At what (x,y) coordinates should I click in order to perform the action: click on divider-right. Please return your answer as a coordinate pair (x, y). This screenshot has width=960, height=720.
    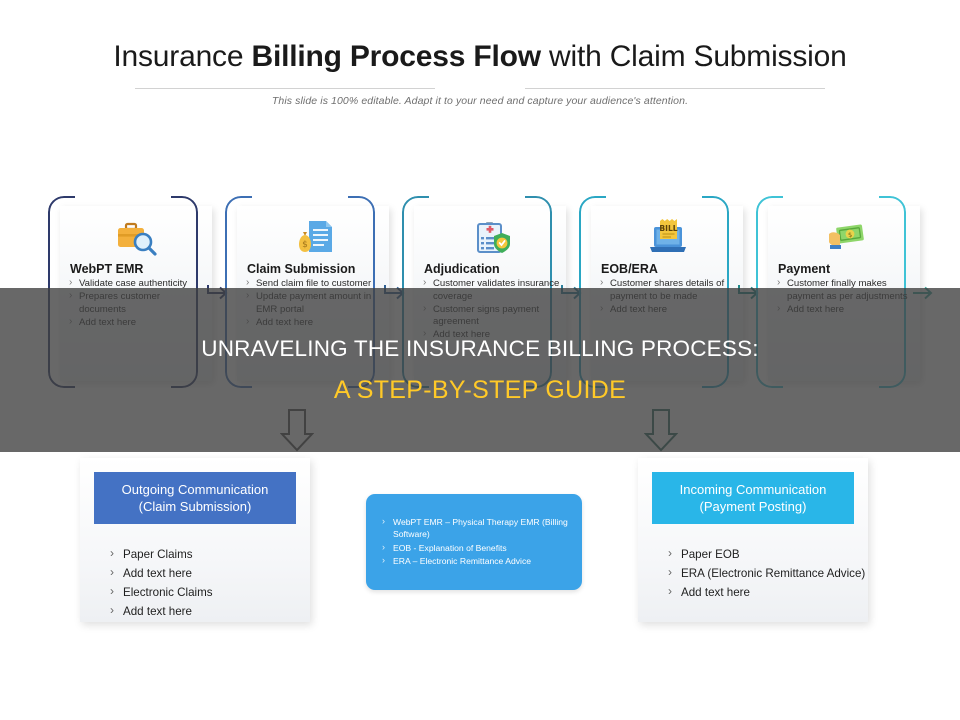
    Looking at the image, I should click on (675, 88).